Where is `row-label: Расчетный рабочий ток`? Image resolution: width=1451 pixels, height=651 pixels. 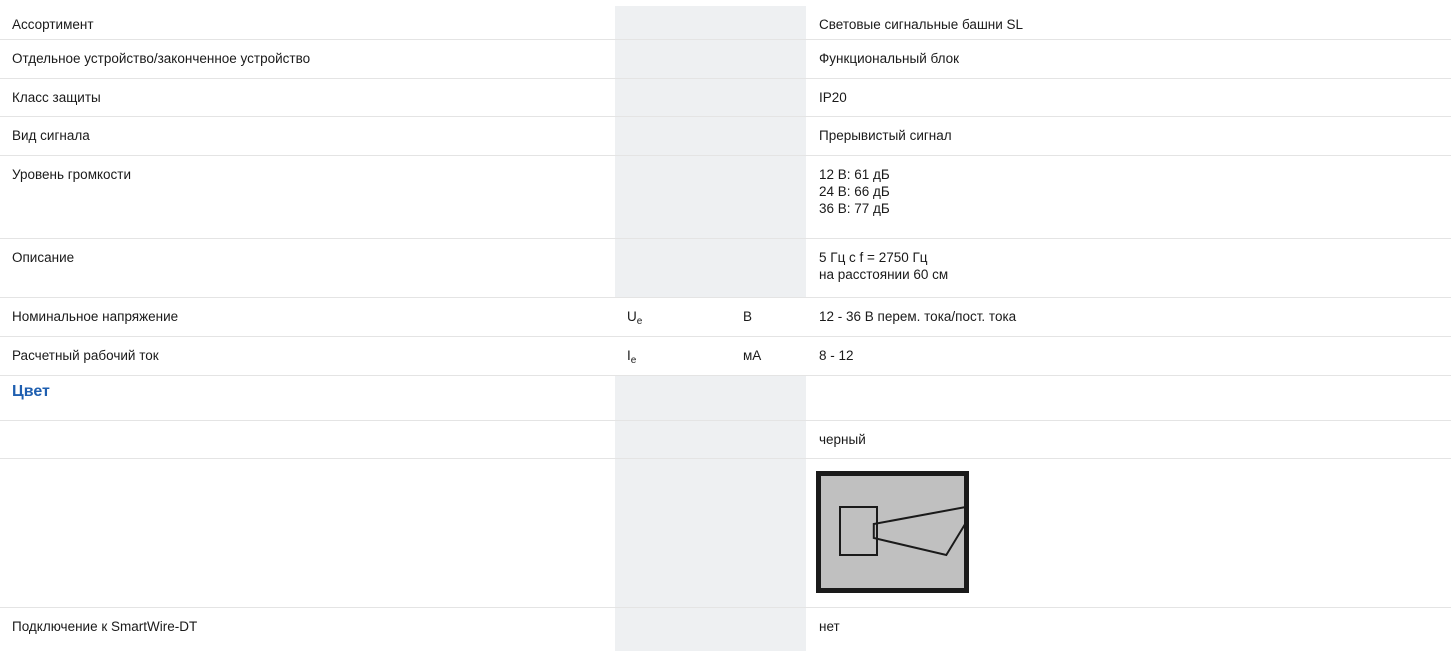 row-label: Расчетный рабочий ток is located at coordinates (85, 355).